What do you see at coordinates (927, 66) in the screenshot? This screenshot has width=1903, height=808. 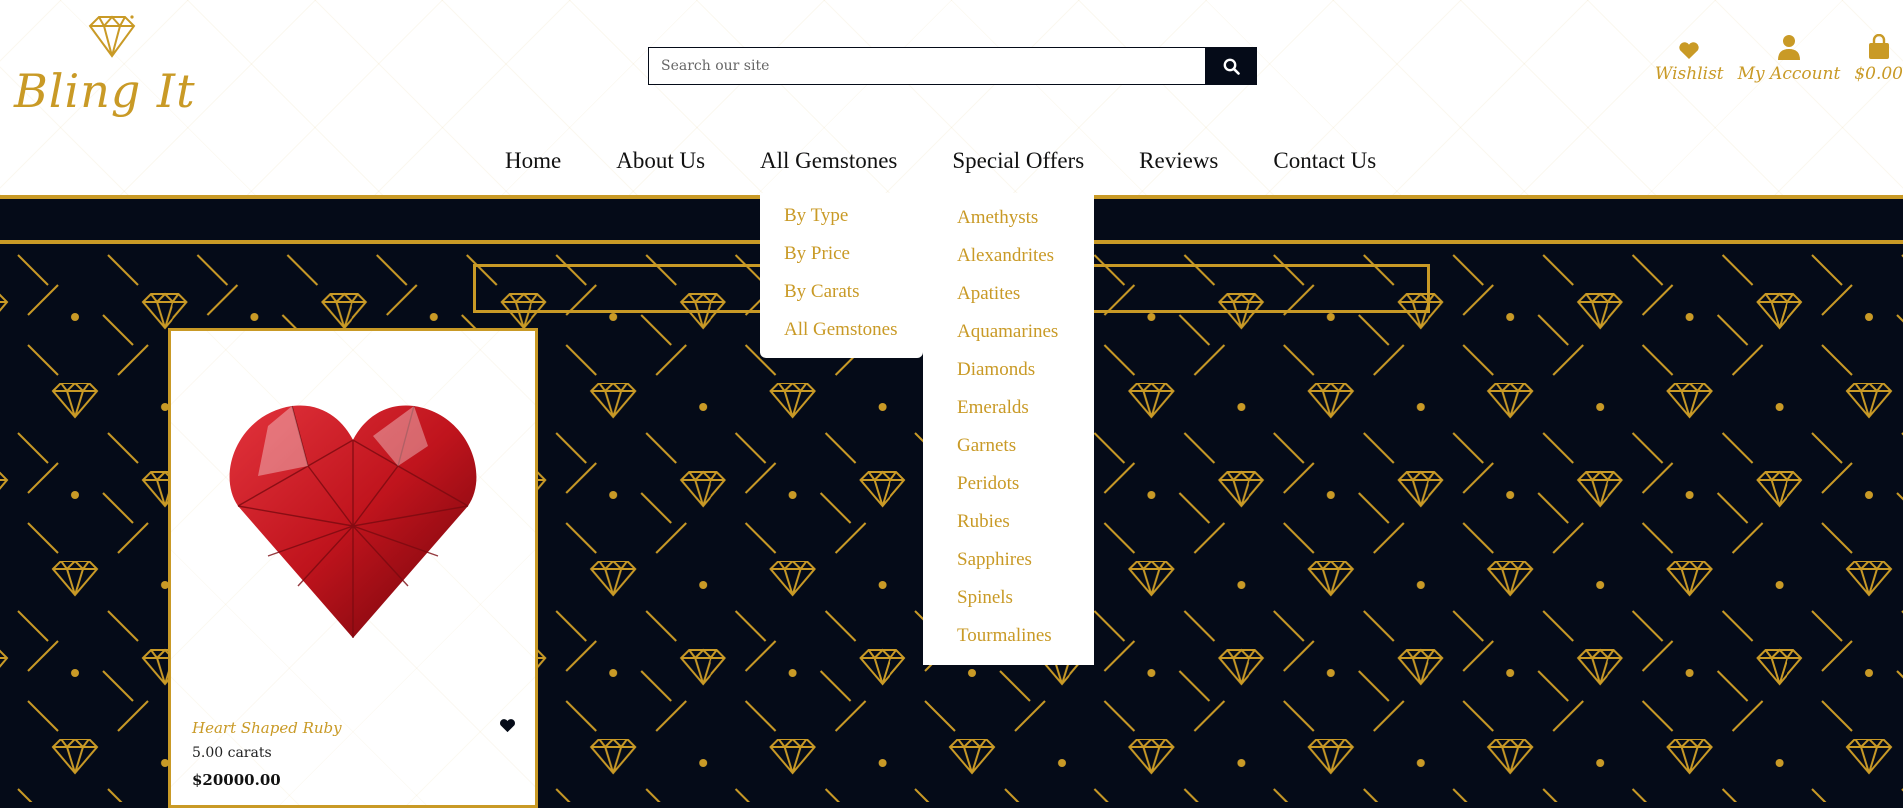 I see `search-input` at bounding box center [927, 66].